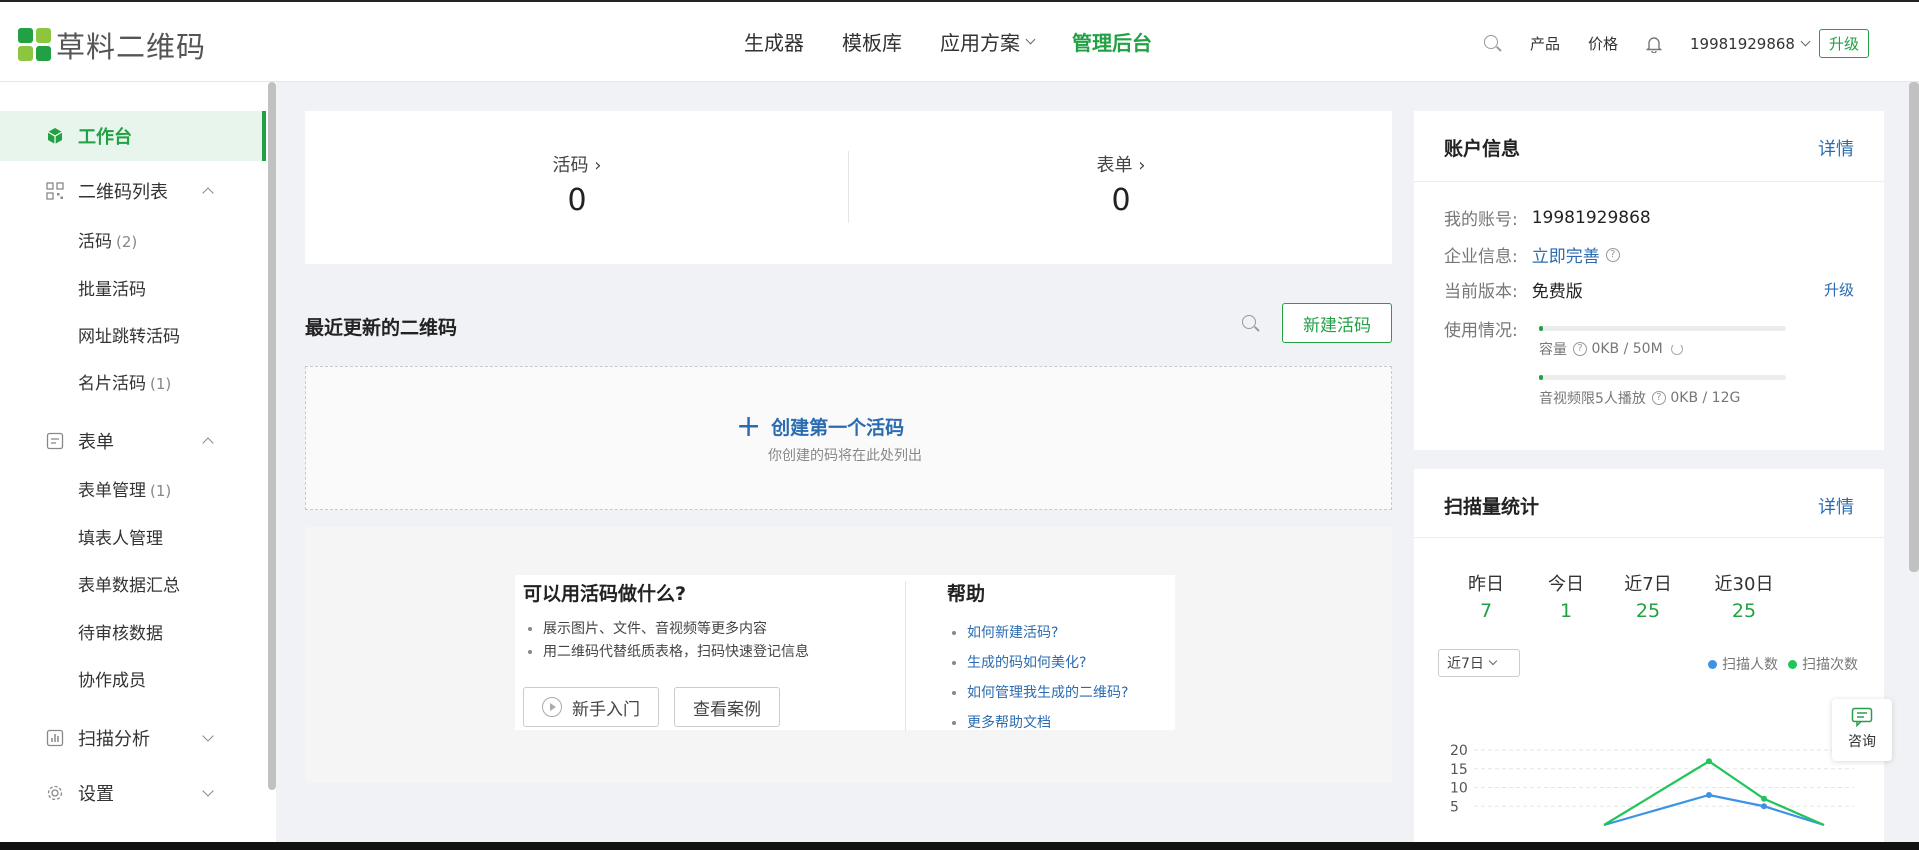 The height and width of the screenshot is (850, 1919). Describe the element at coordinates (1843, 43) in the screenshot. I see `upgrade-button: 升级` at that location.